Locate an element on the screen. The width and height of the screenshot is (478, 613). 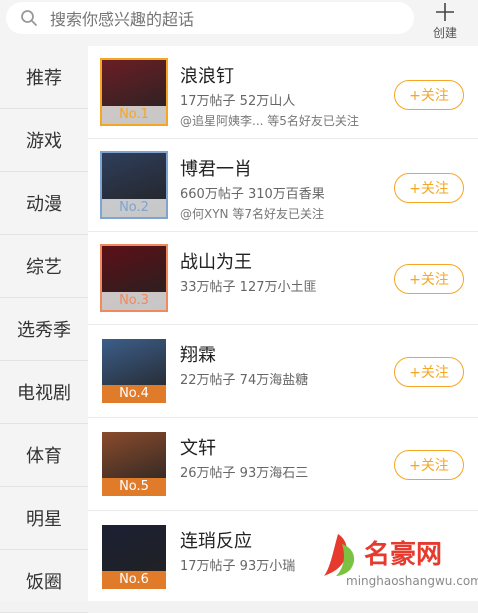
sidebar-item-label: 选秀季 is located at coordinates (44, 330).